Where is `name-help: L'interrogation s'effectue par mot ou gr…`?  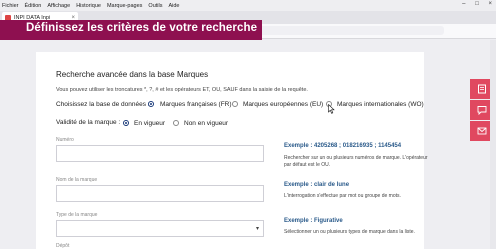 name-help: L'interrogation s'effectue par mot ou gr… is located at coordinates (342, 196).